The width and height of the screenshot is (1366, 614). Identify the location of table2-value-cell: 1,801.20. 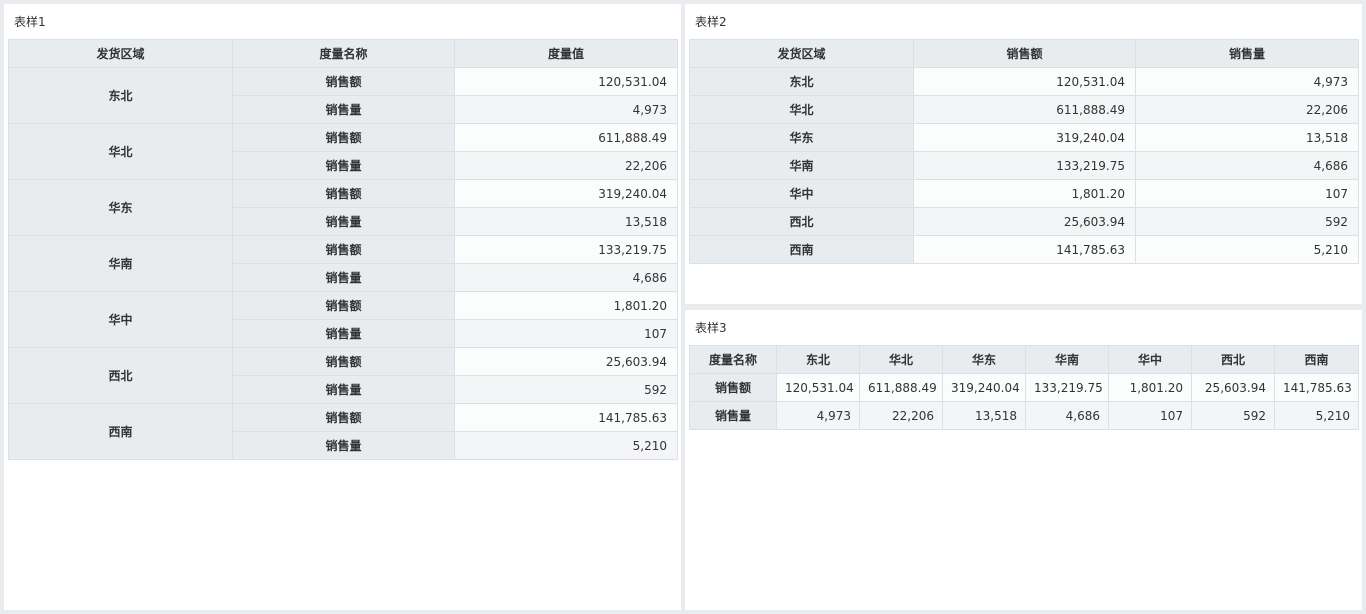
(1024, 193).